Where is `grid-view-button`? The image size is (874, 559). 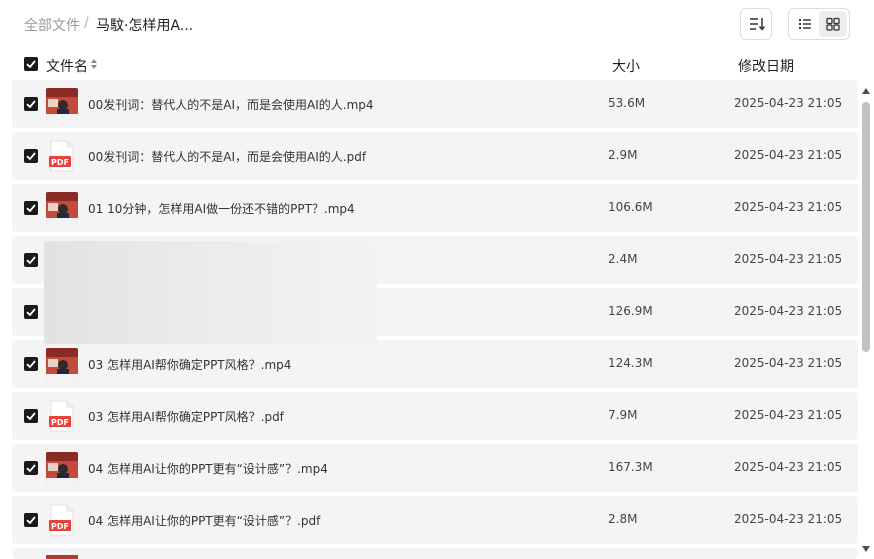
grid-view-button is located at coordinates (833, 24).